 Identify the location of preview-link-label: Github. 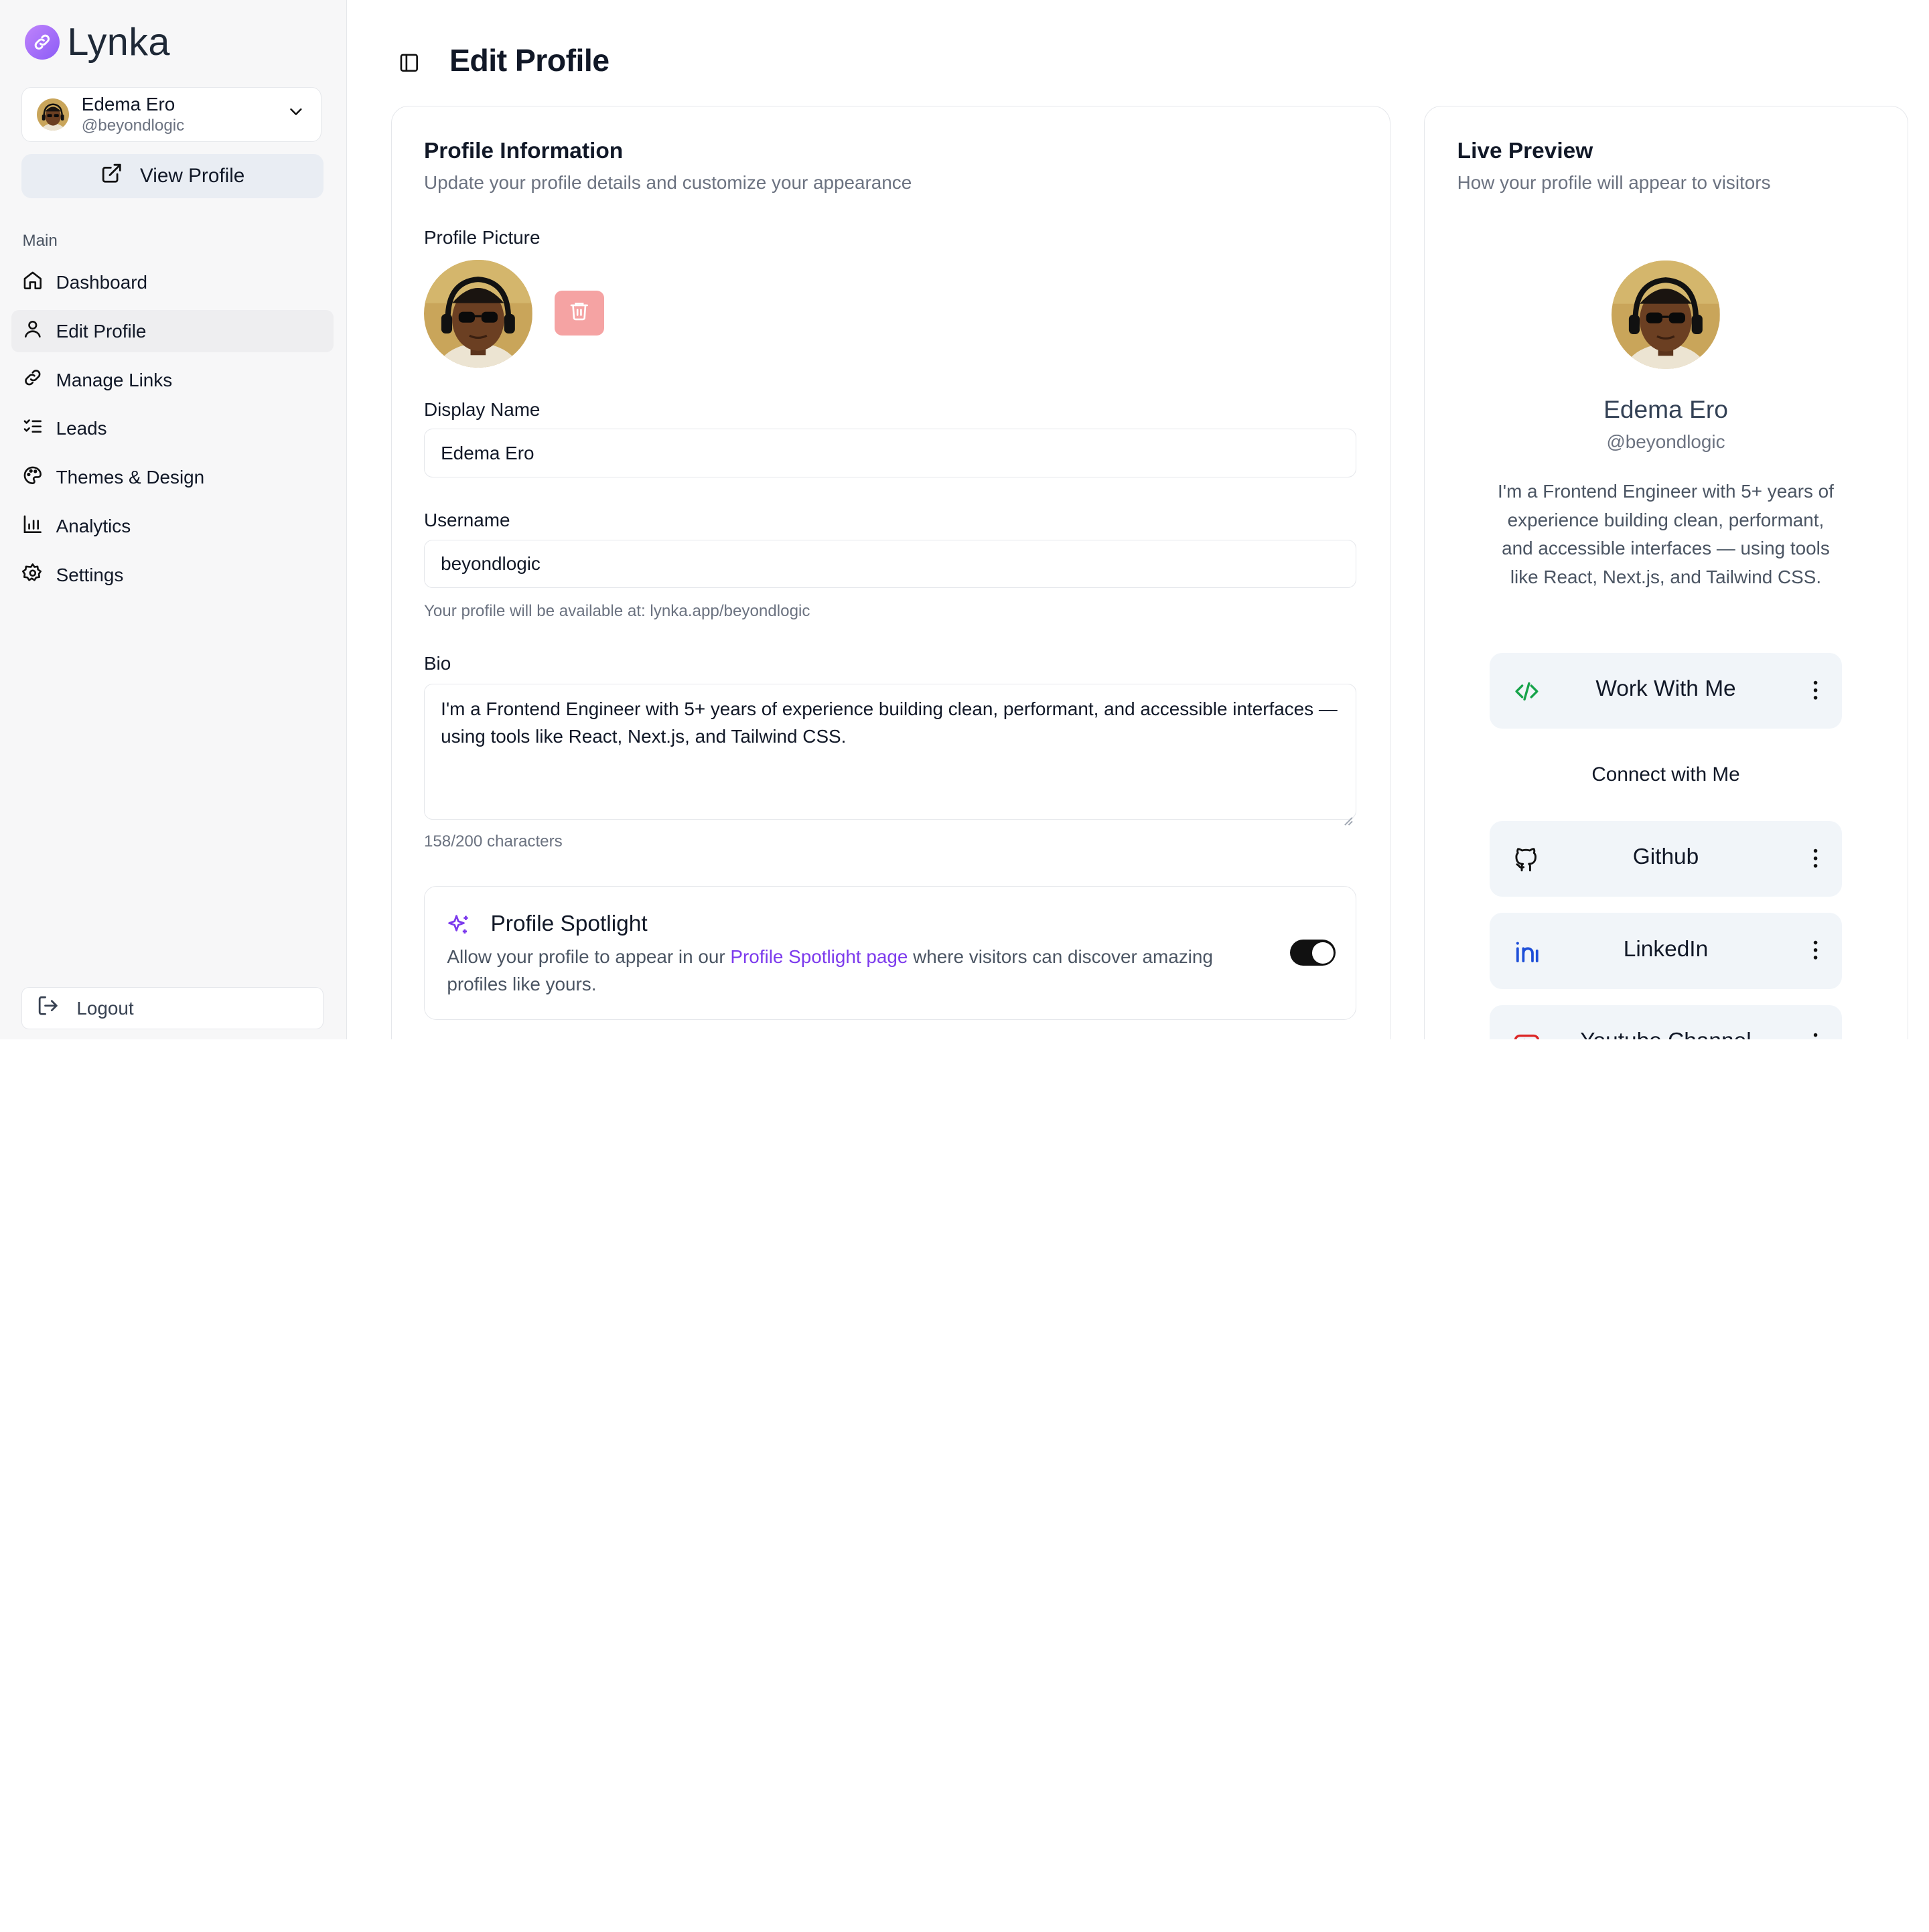
(1666, 857).